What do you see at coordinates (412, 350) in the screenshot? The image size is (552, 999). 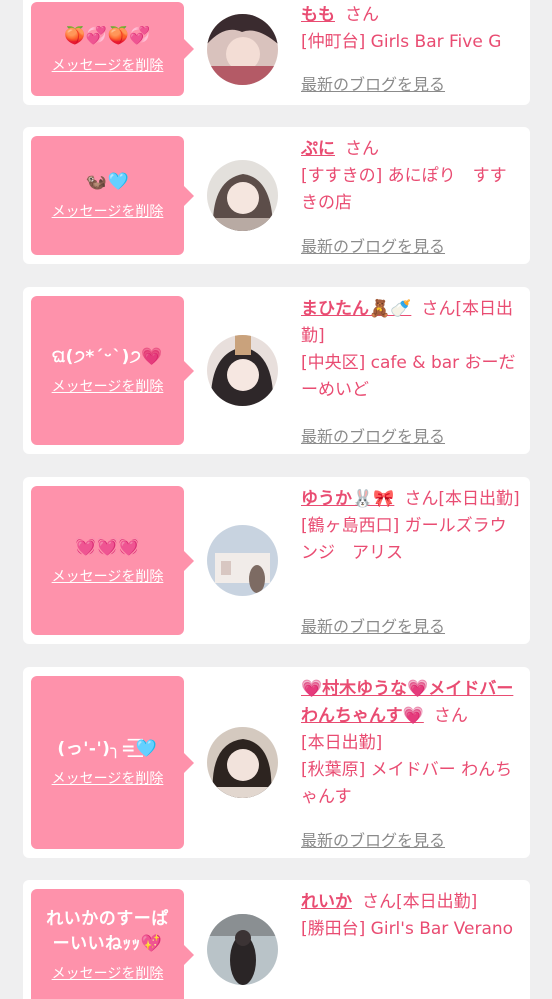 I see `cast-info: まひたん🧸🍼 さん[本日出勤] [中央区] cafe & bar おーだーめいど` at bounding box center [412, 350].